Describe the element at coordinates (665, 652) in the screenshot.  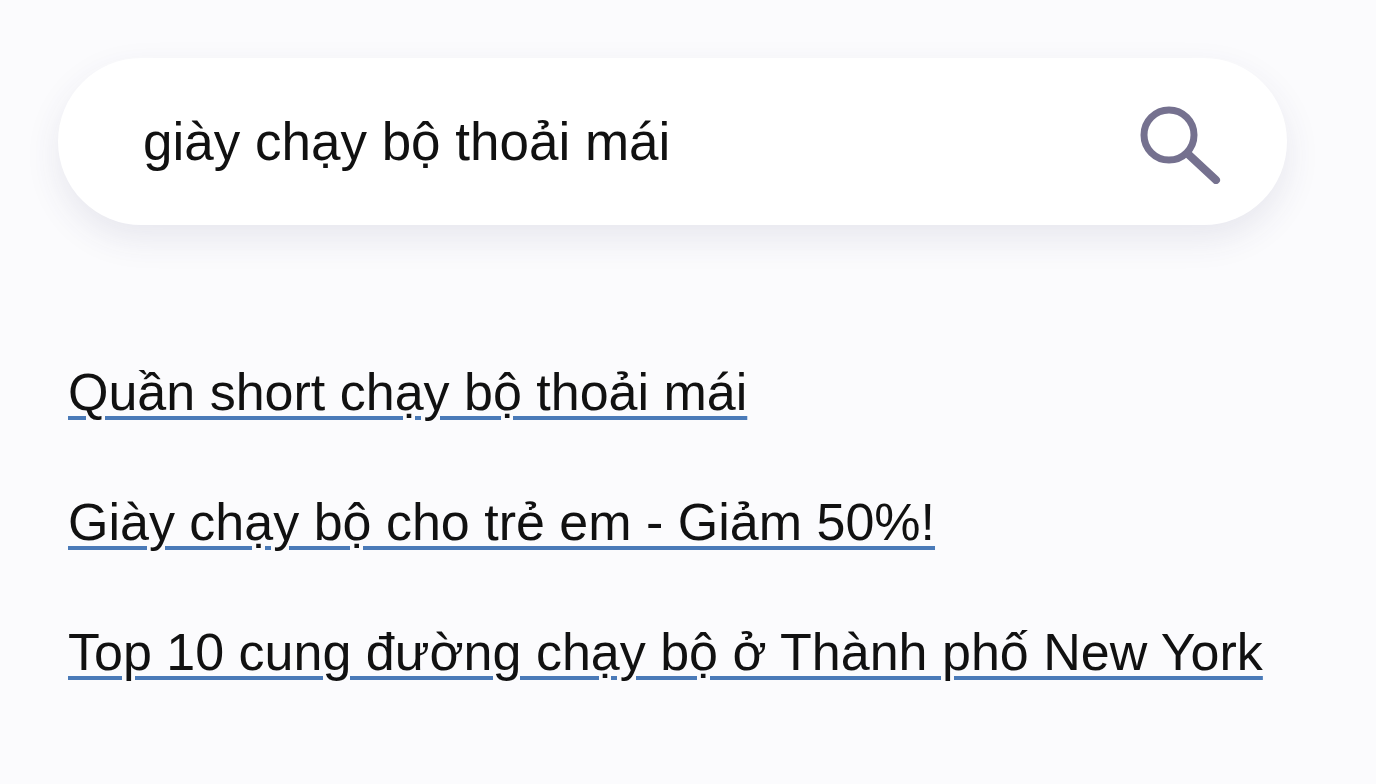
I see `result-link: Top 10 cung đường chạy bộ ở Thành phố New York` at that location.